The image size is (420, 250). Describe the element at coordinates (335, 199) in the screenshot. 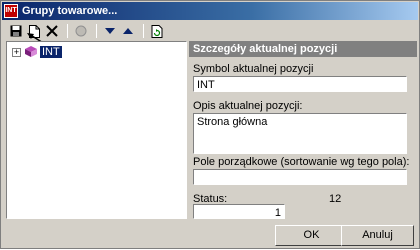

I see `status-count: 12` at that location.